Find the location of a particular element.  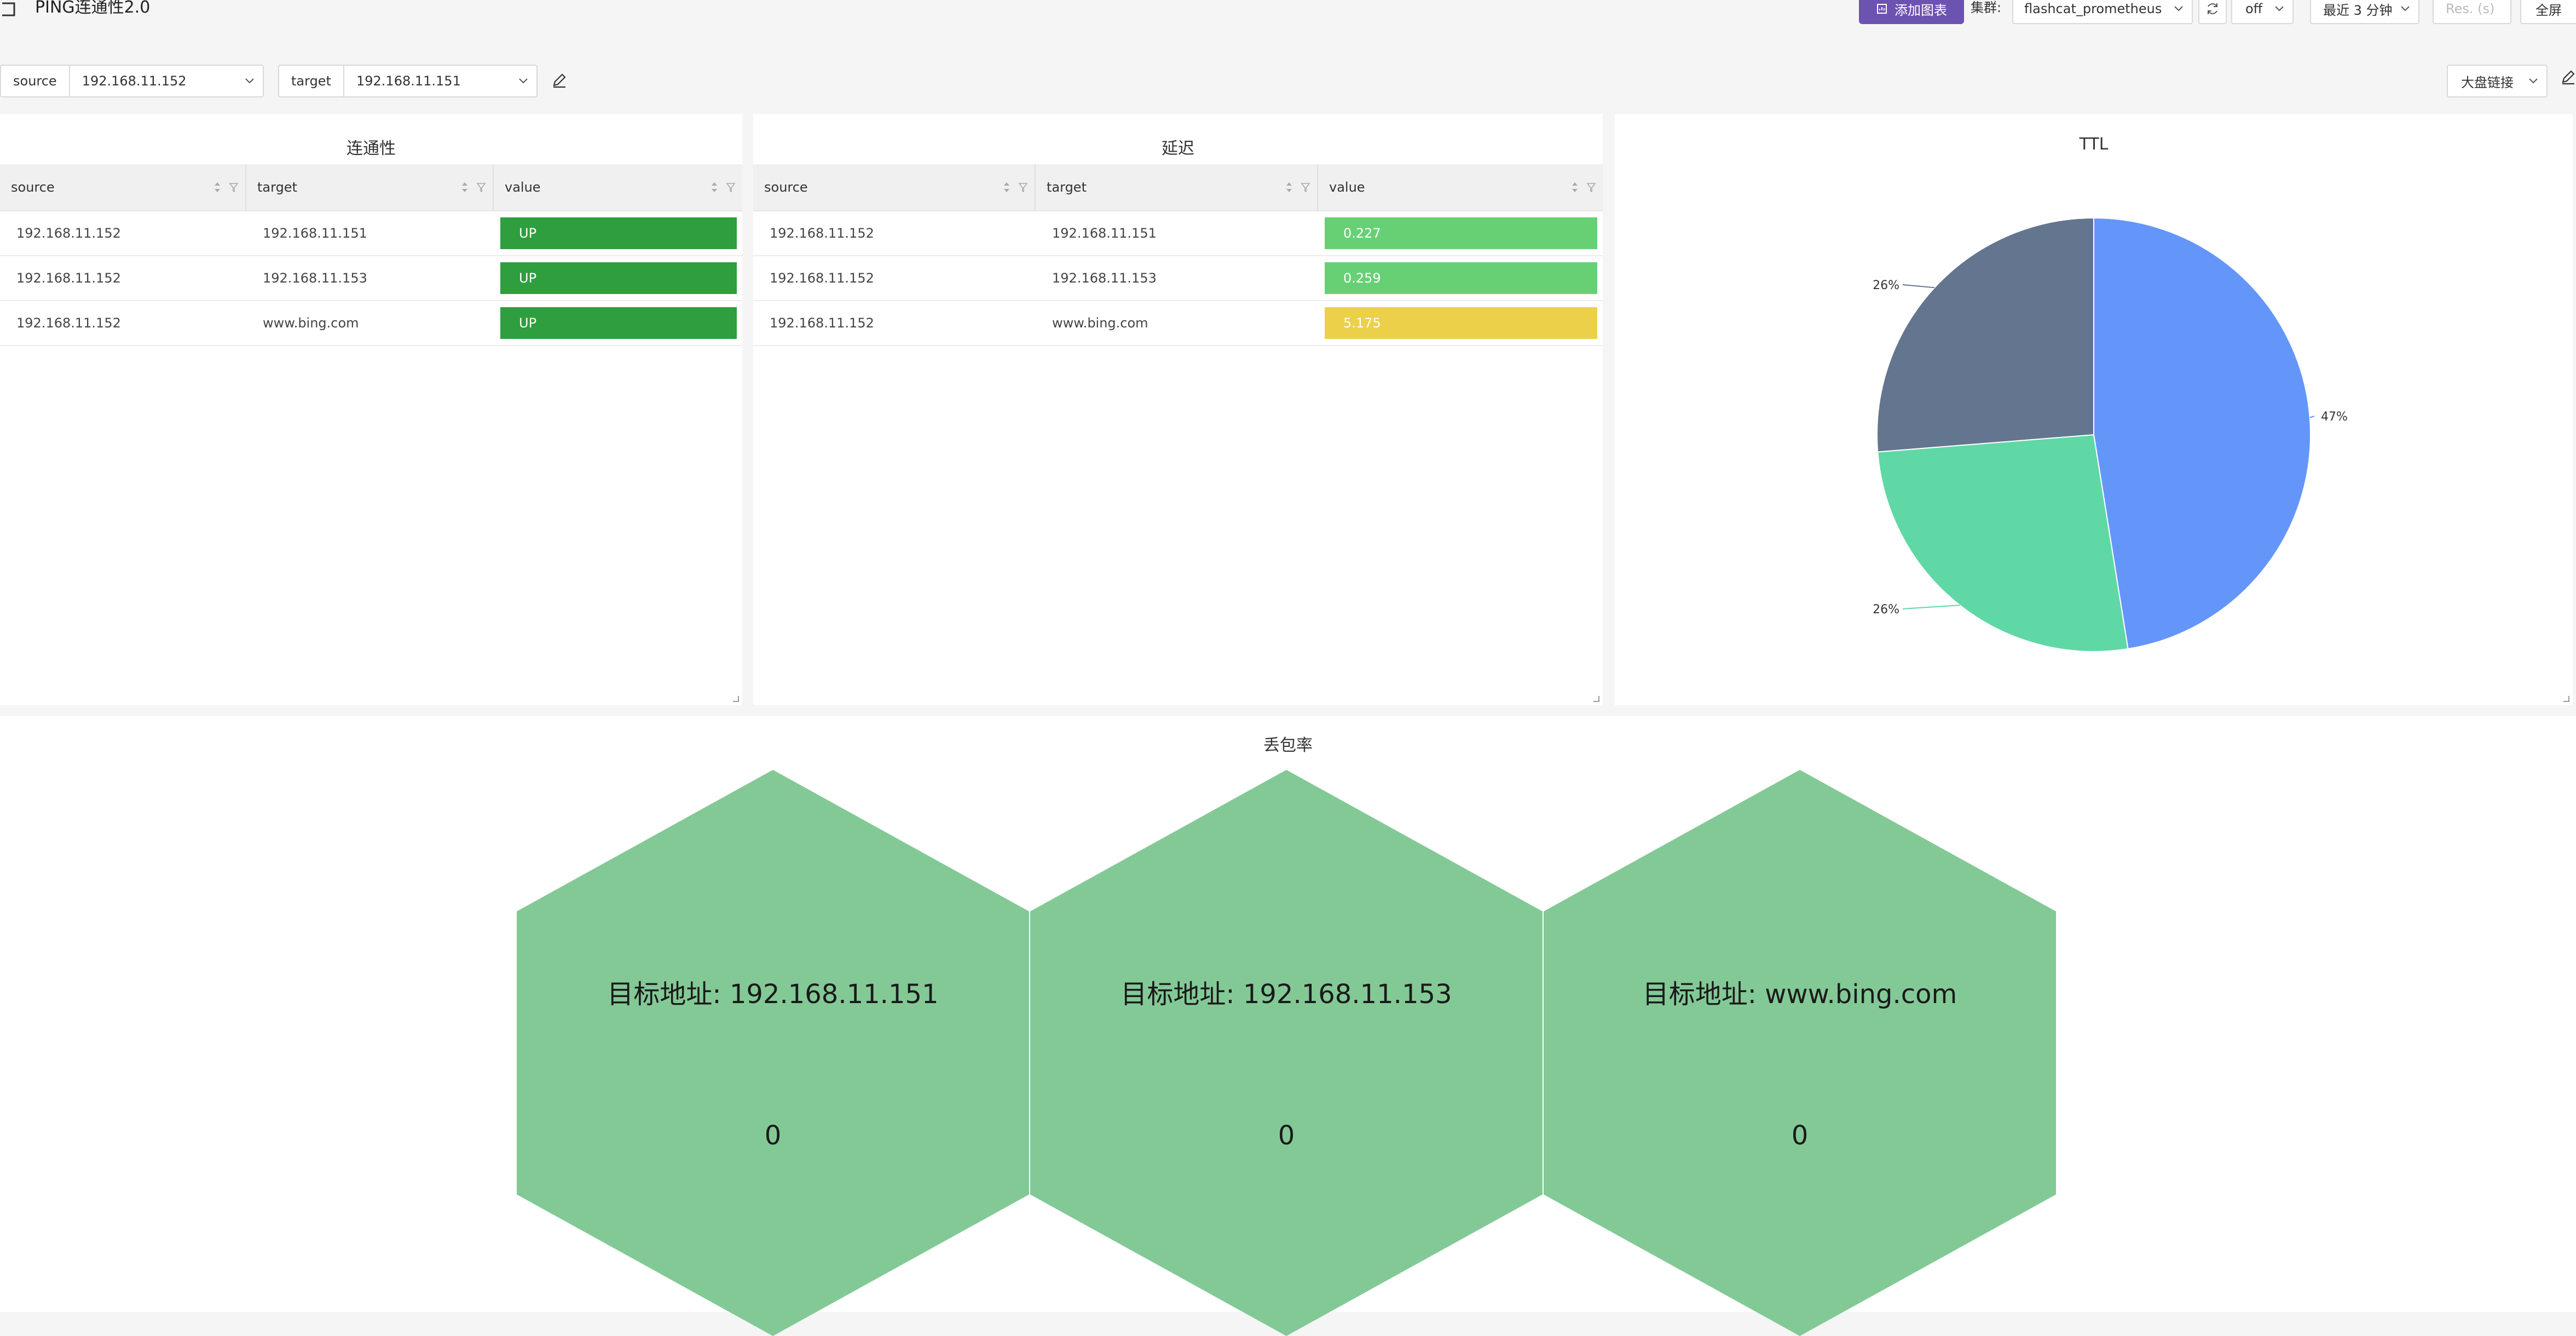

table-row: 192.168.11.152 192.168.11.153 UP is located at coordinates (371, 278).